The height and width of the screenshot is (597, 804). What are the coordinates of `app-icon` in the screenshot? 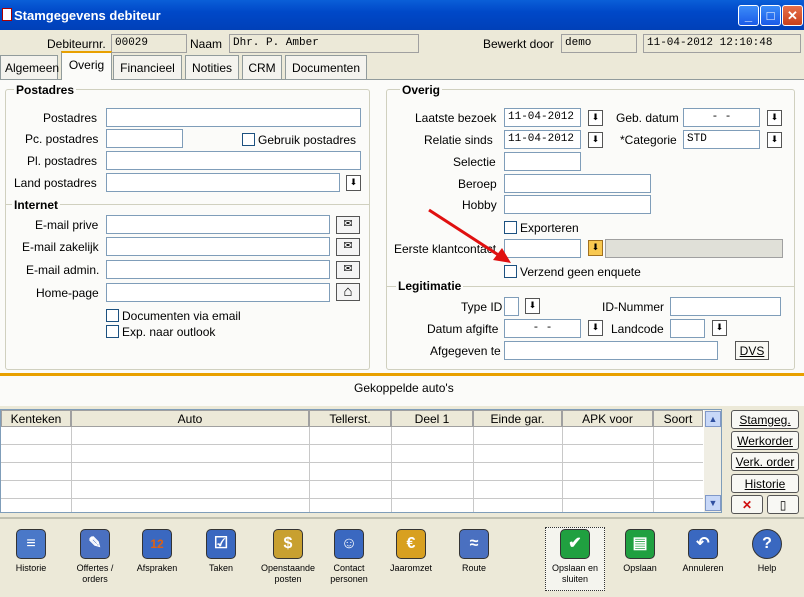 It's located at (7, 14).